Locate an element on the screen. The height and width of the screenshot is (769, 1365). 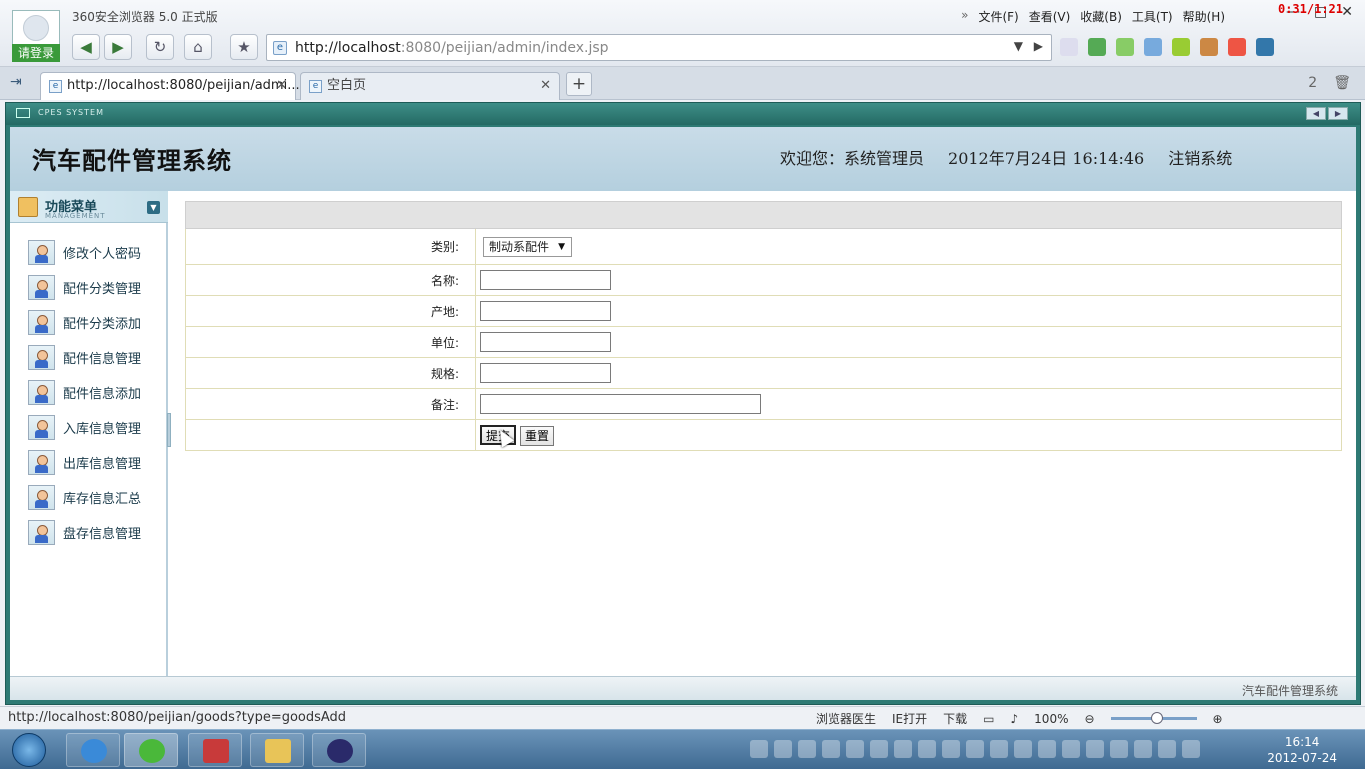
tab-blank: e 空白页 ✕ is located at coordinates (430, 86).